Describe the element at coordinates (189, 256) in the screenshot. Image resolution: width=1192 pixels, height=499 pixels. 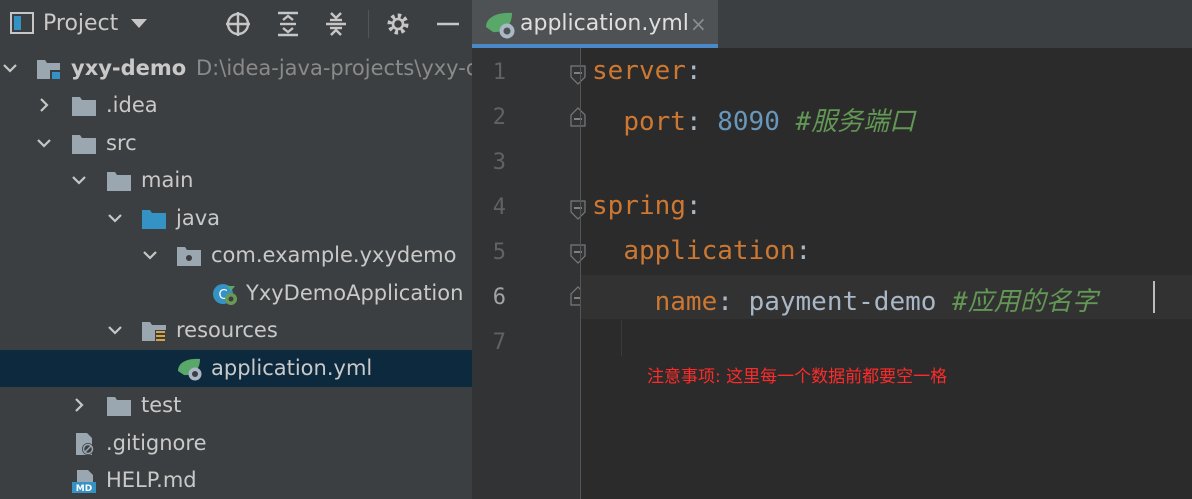
I see `package-icon` at that location.